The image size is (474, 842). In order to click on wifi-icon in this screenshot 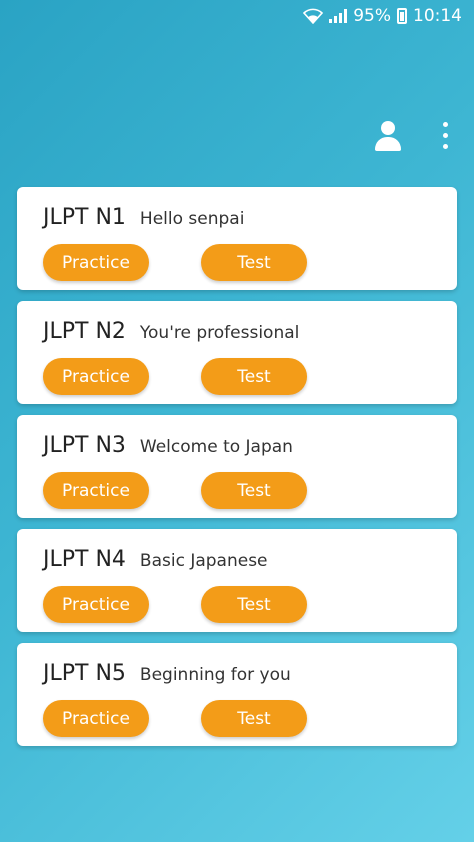, I will do `click(313, 16)`.